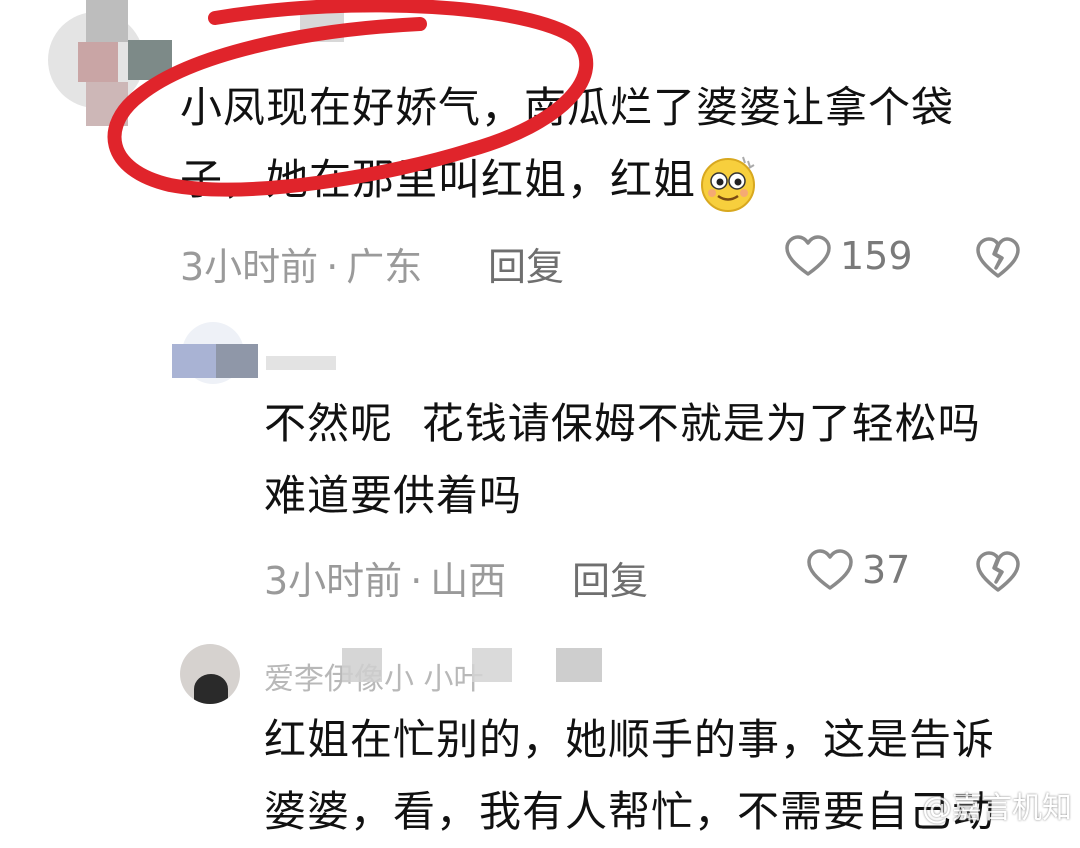  What do you see at coordinates (384, 267) in the screenshot?
I see `location: 广东` at bounding box center [384, 267].